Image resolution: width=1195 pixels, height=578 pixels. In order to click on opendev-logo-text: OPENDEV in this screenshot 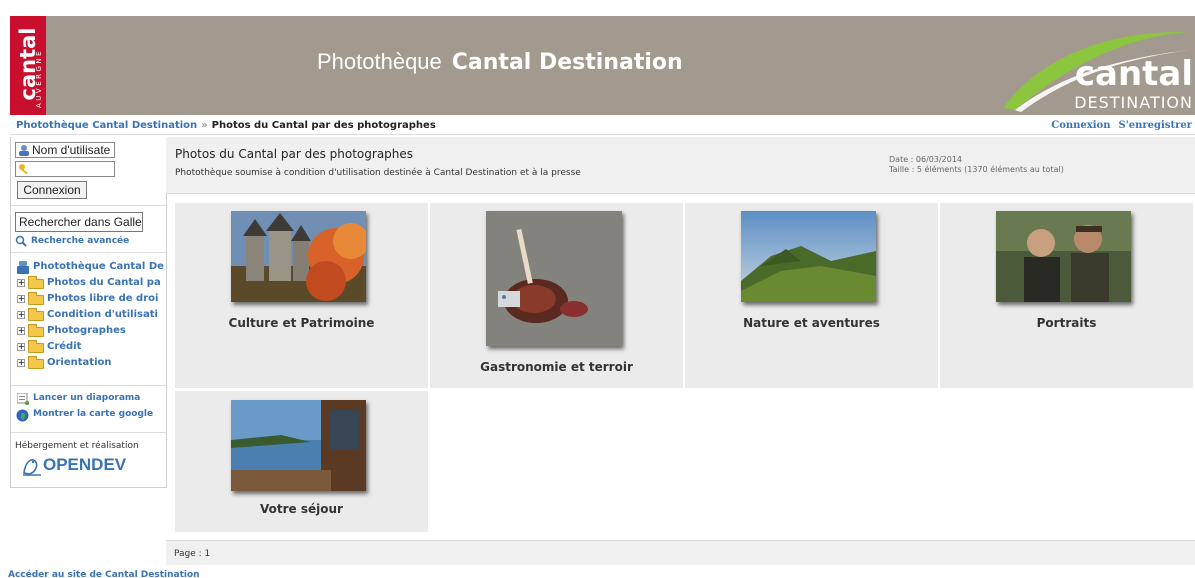, I will do `click(85, 464)`.